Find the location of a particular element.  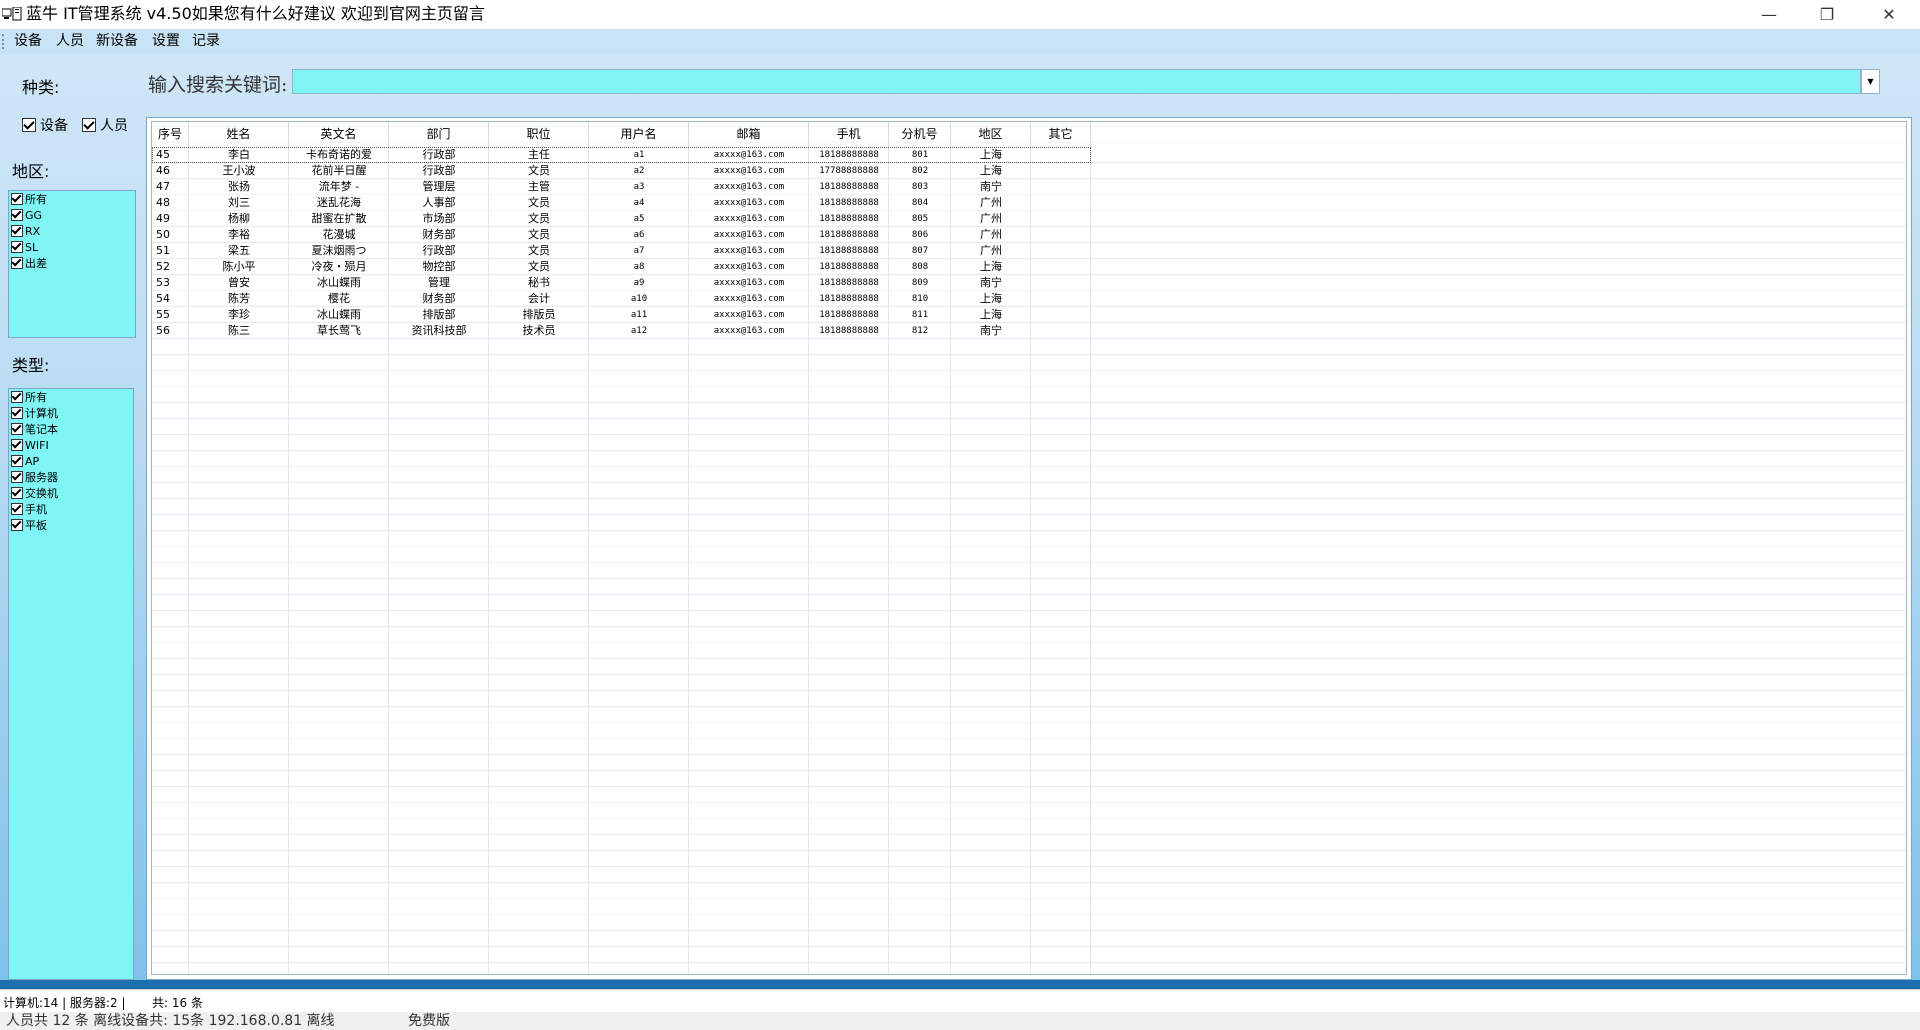

header-col-department: 部门 is located at coordinates (439, 134).